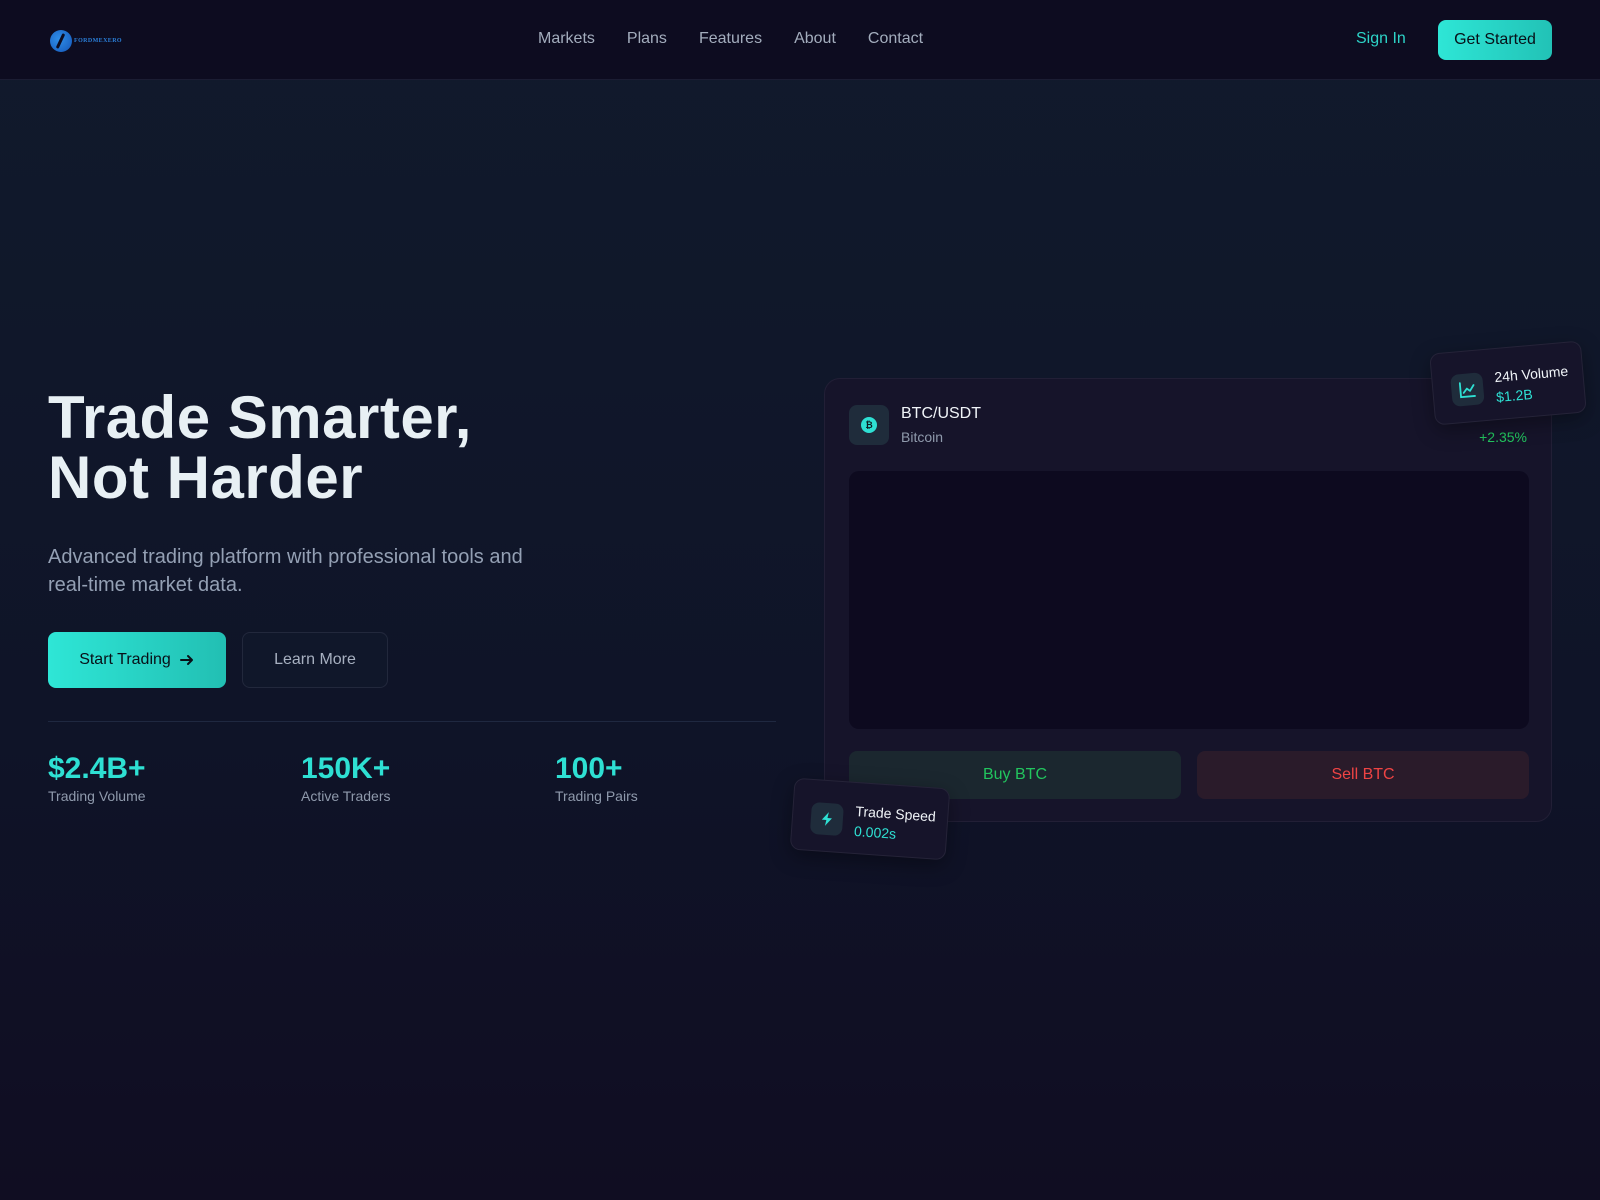  I want to click on sell-btc-button: Sell BTC, so click(1363, 775).